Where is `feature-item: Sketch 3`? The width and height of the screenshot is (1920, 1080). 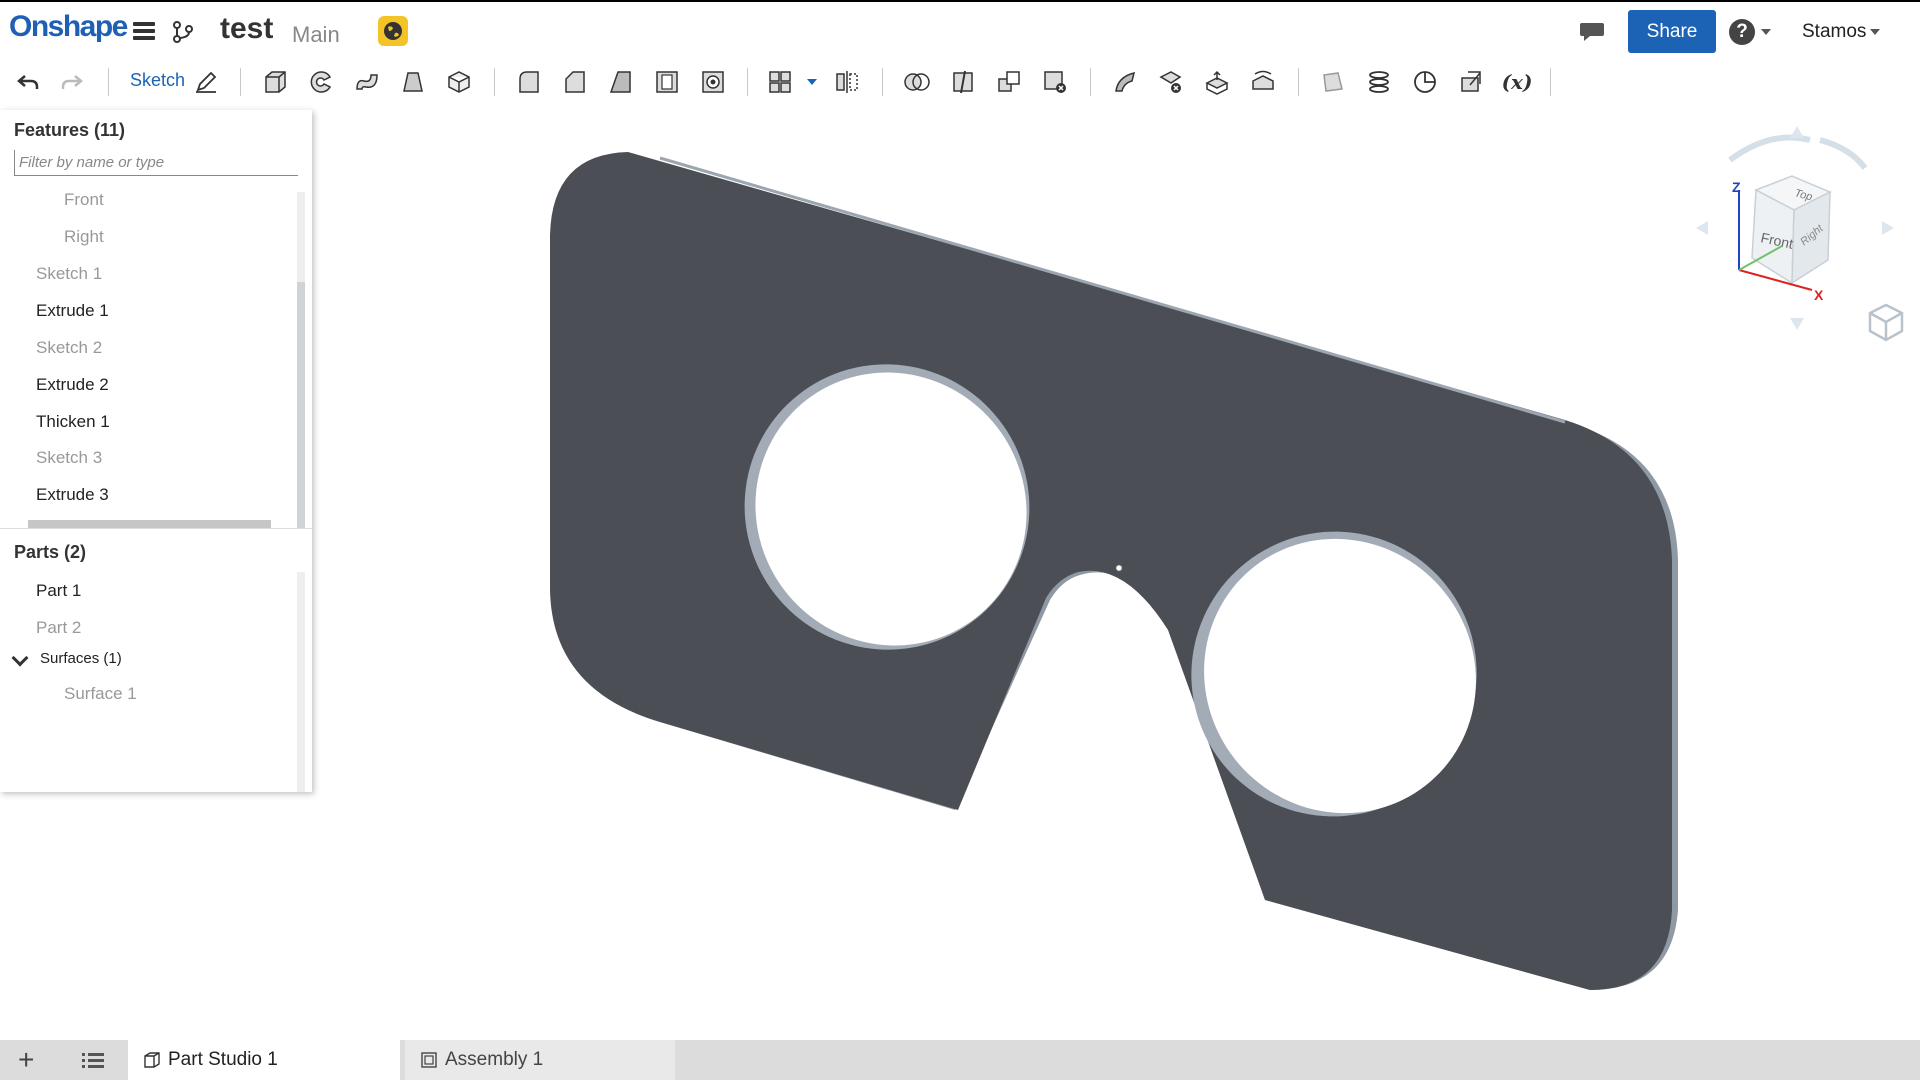
feature-item: Sketch 3 is located at coordinates (69, 458).